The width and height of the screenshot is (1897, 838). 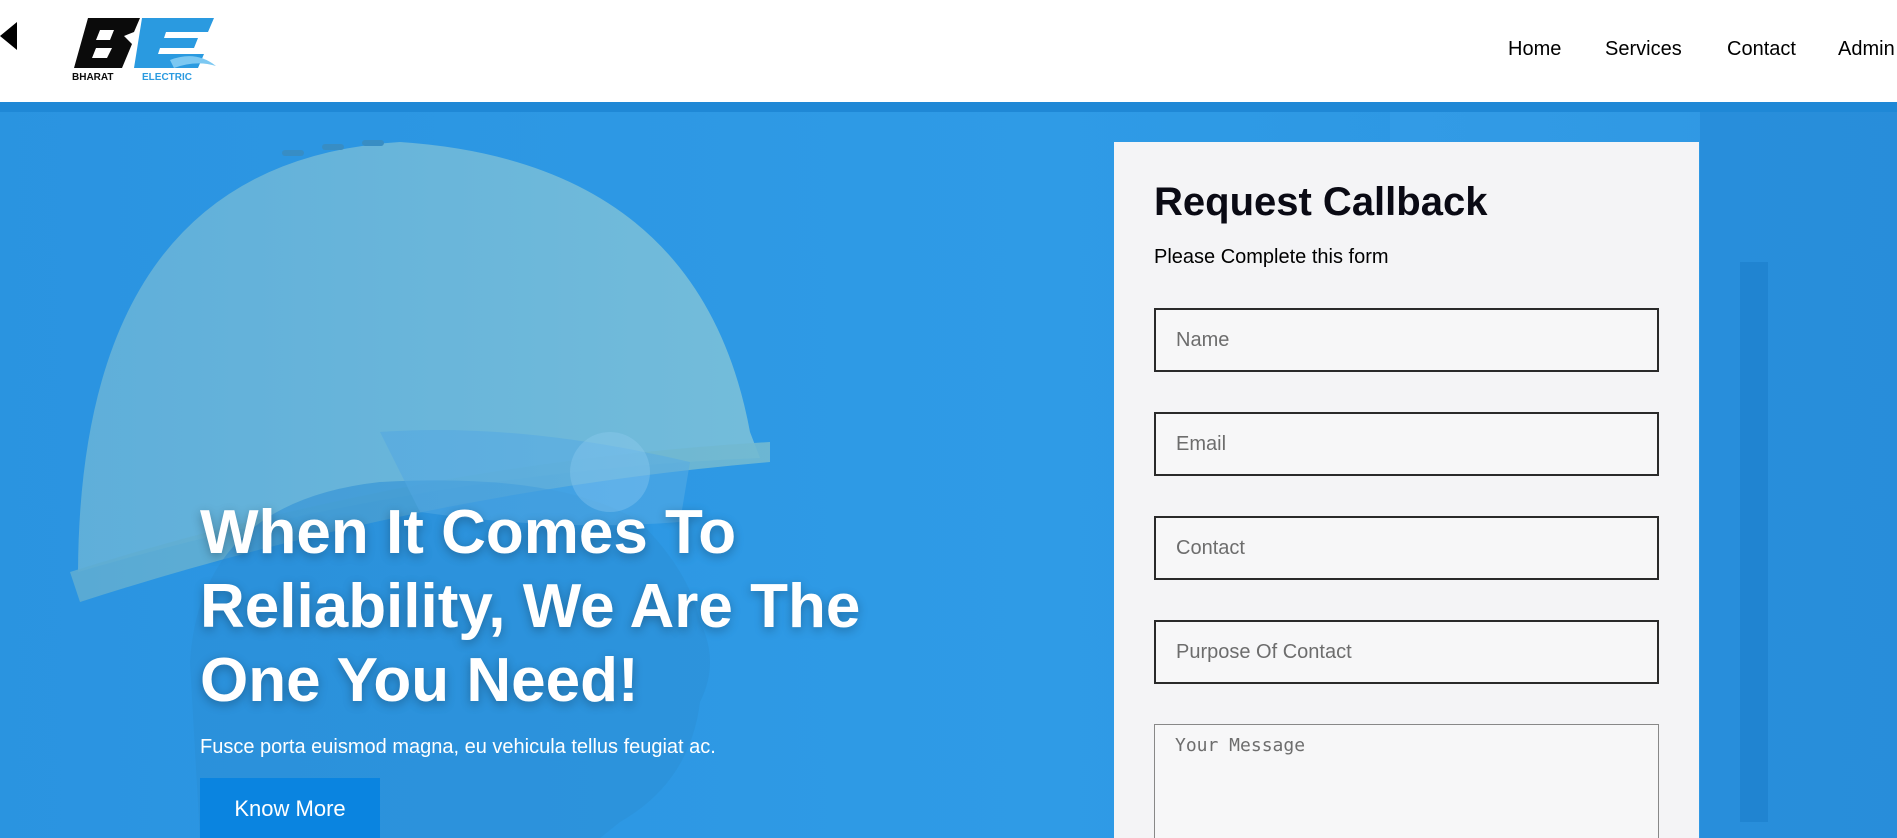 I want to click on email-field, so click(x=1406, y=444).